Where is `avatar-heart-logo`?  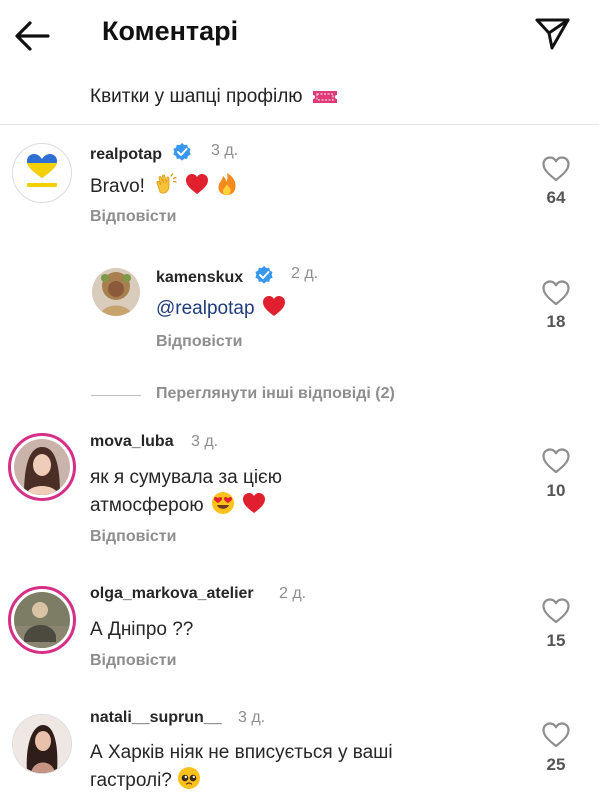
avatar-heart-logo is located at coordinates (42, 170).